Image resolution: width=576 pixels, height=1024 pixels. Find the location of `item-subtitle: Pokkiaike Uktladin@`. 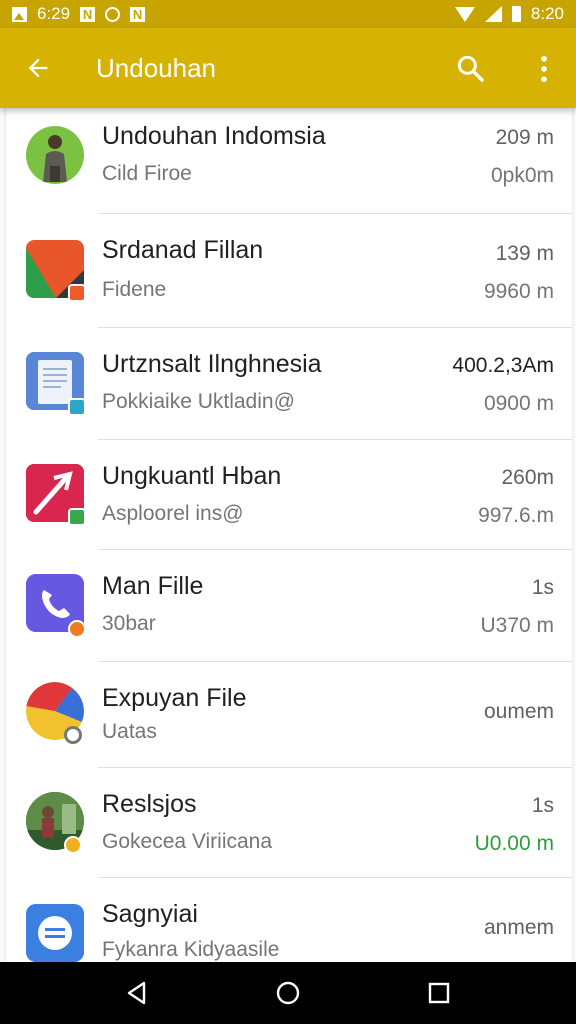

item-subtitle: Pokkiaike Uktladin@ is located at coordinates (198, 401).